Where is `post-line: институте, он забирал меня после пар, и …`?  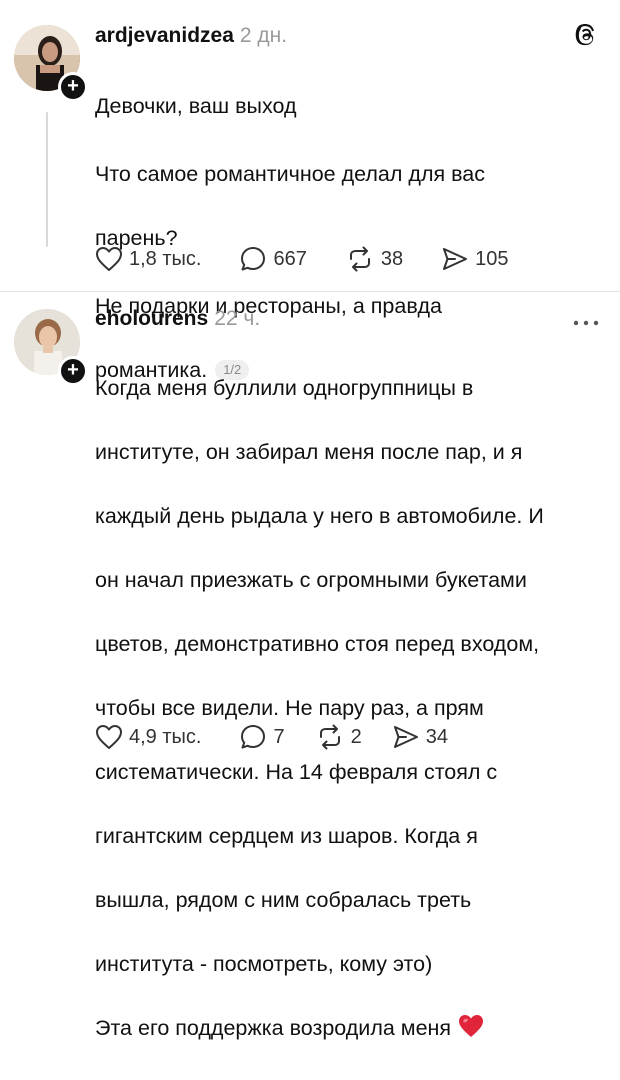
post-line: институте, он забирал меня после пар, и … is located at coordinates (309, 452).